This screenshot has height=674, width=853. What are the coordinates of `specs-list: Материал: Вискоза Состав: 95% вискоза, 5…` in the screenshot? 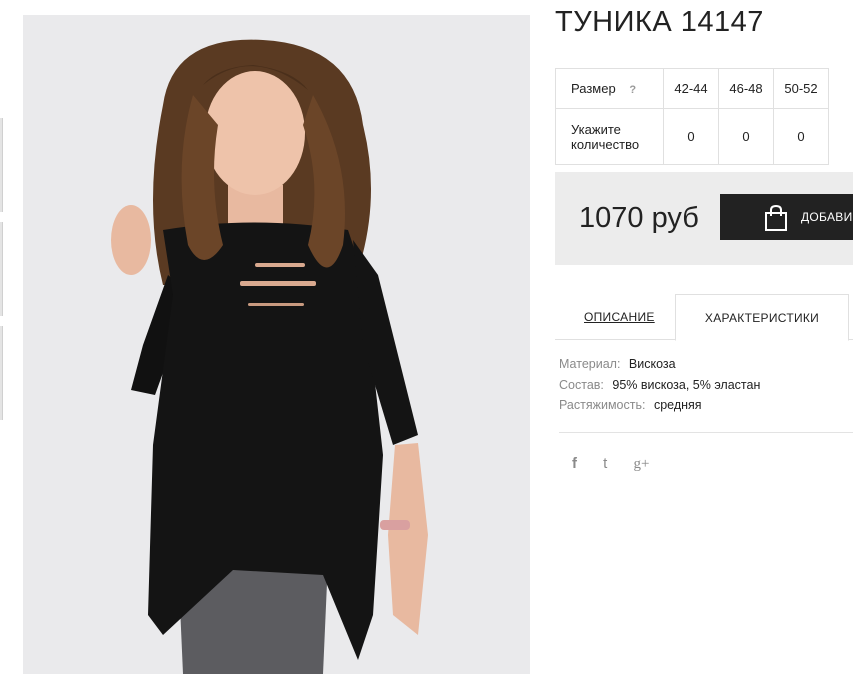 It's located at (659, 388).